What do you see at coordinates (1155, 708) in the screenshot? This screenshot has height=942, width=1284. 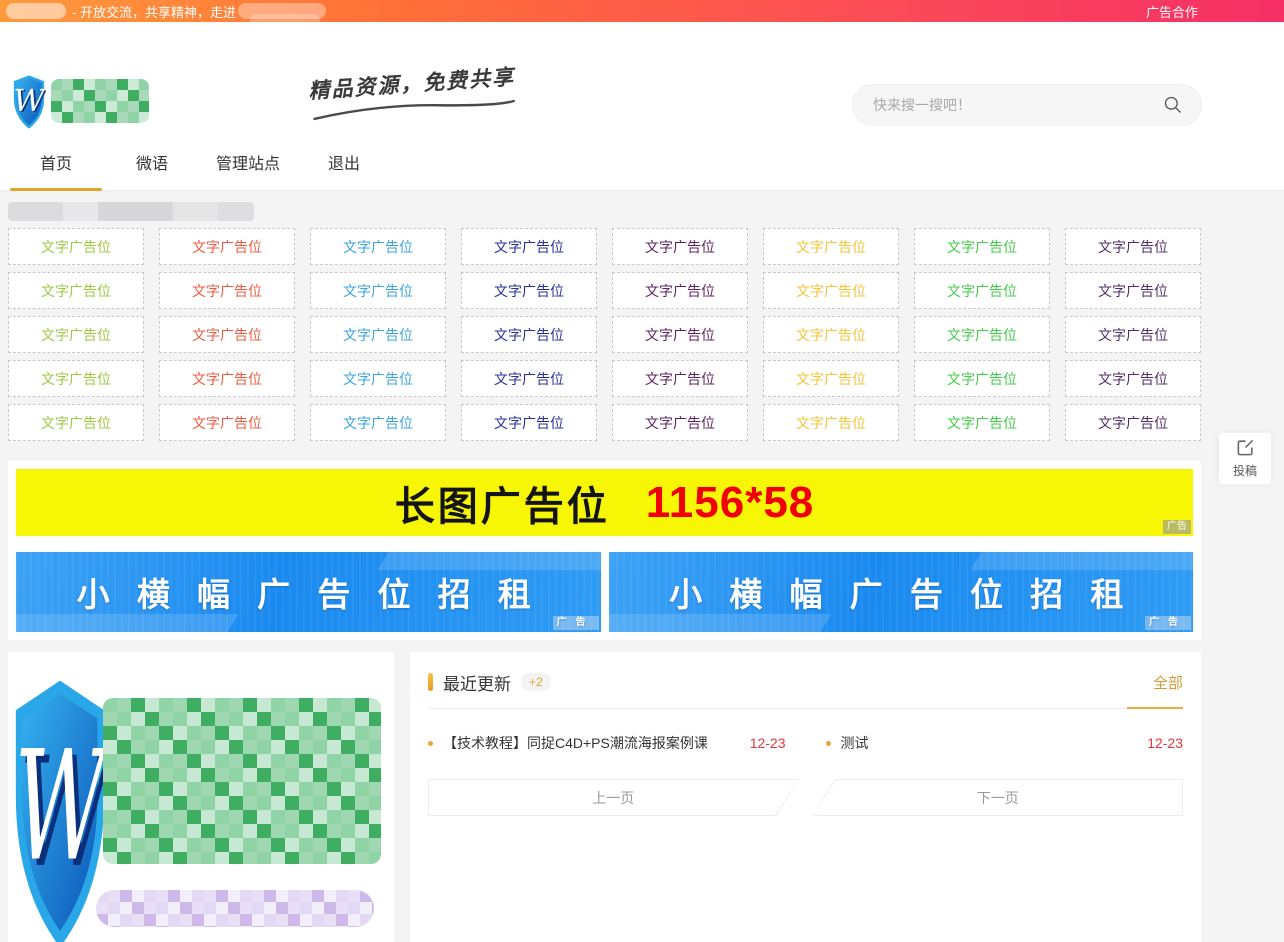 I see `all-link-underline` at bounding box center [1155, 708].